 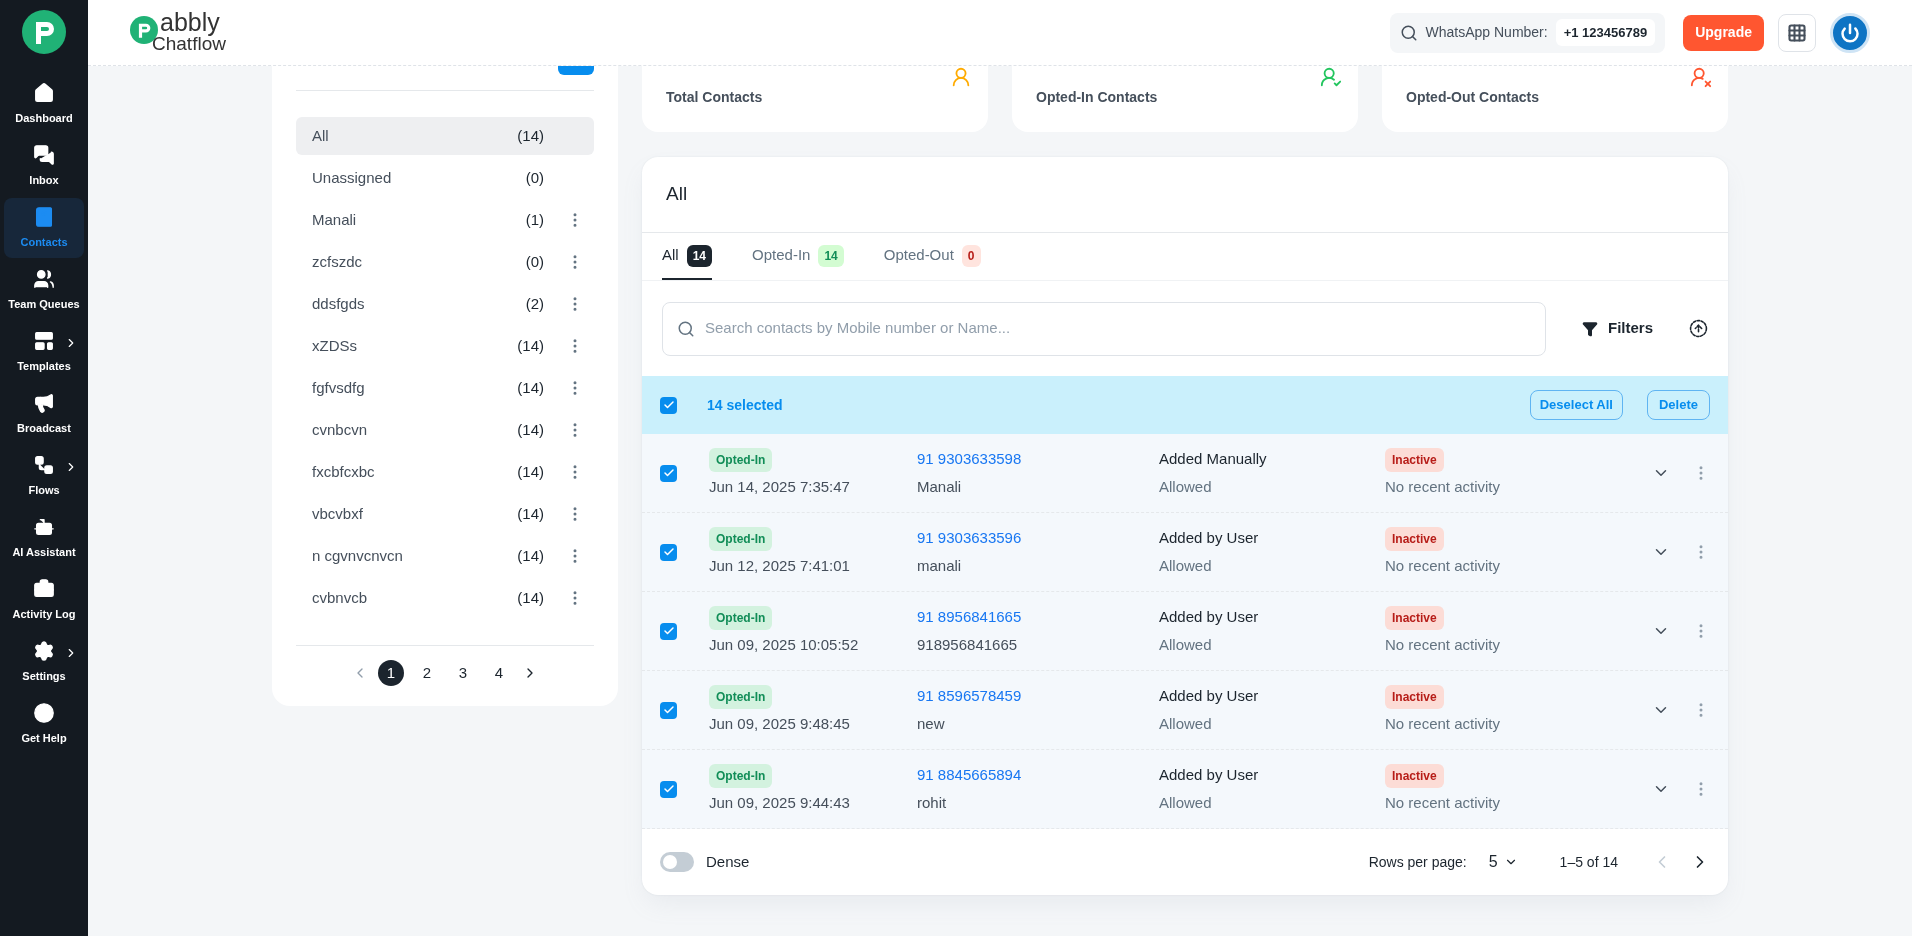 What do you see at coordinates (677, 862) in the screenshot?
I see `dense-switch` at bounding box center [677, 862].